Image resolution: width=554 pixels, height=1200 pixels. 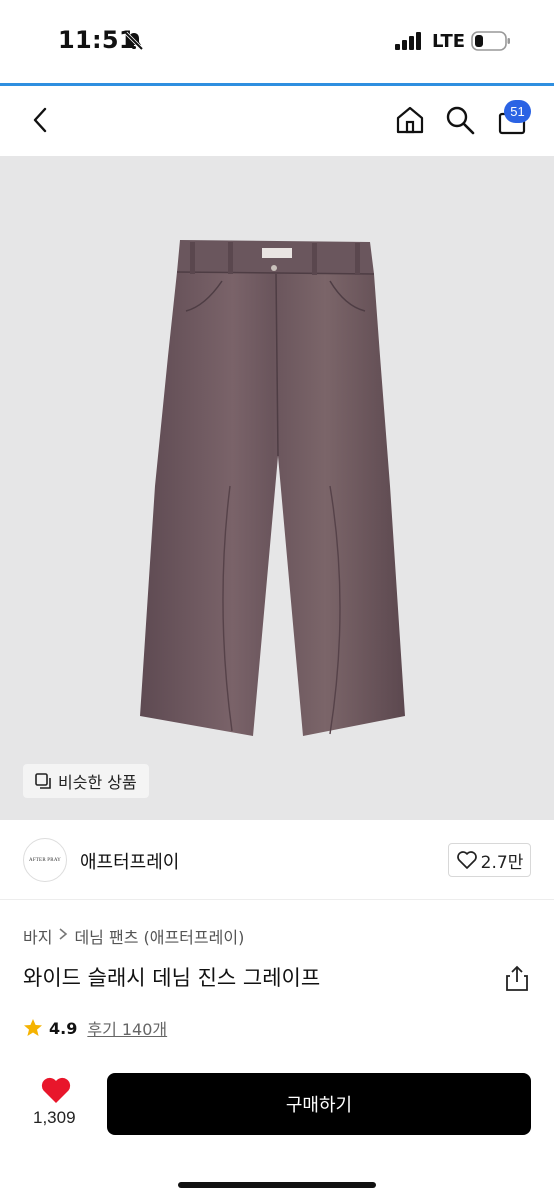 What do you see at coordinates (54, 1117) in the screenshot?
I see `wishlist-count: 1,309` at bounding box center [54, 1117].